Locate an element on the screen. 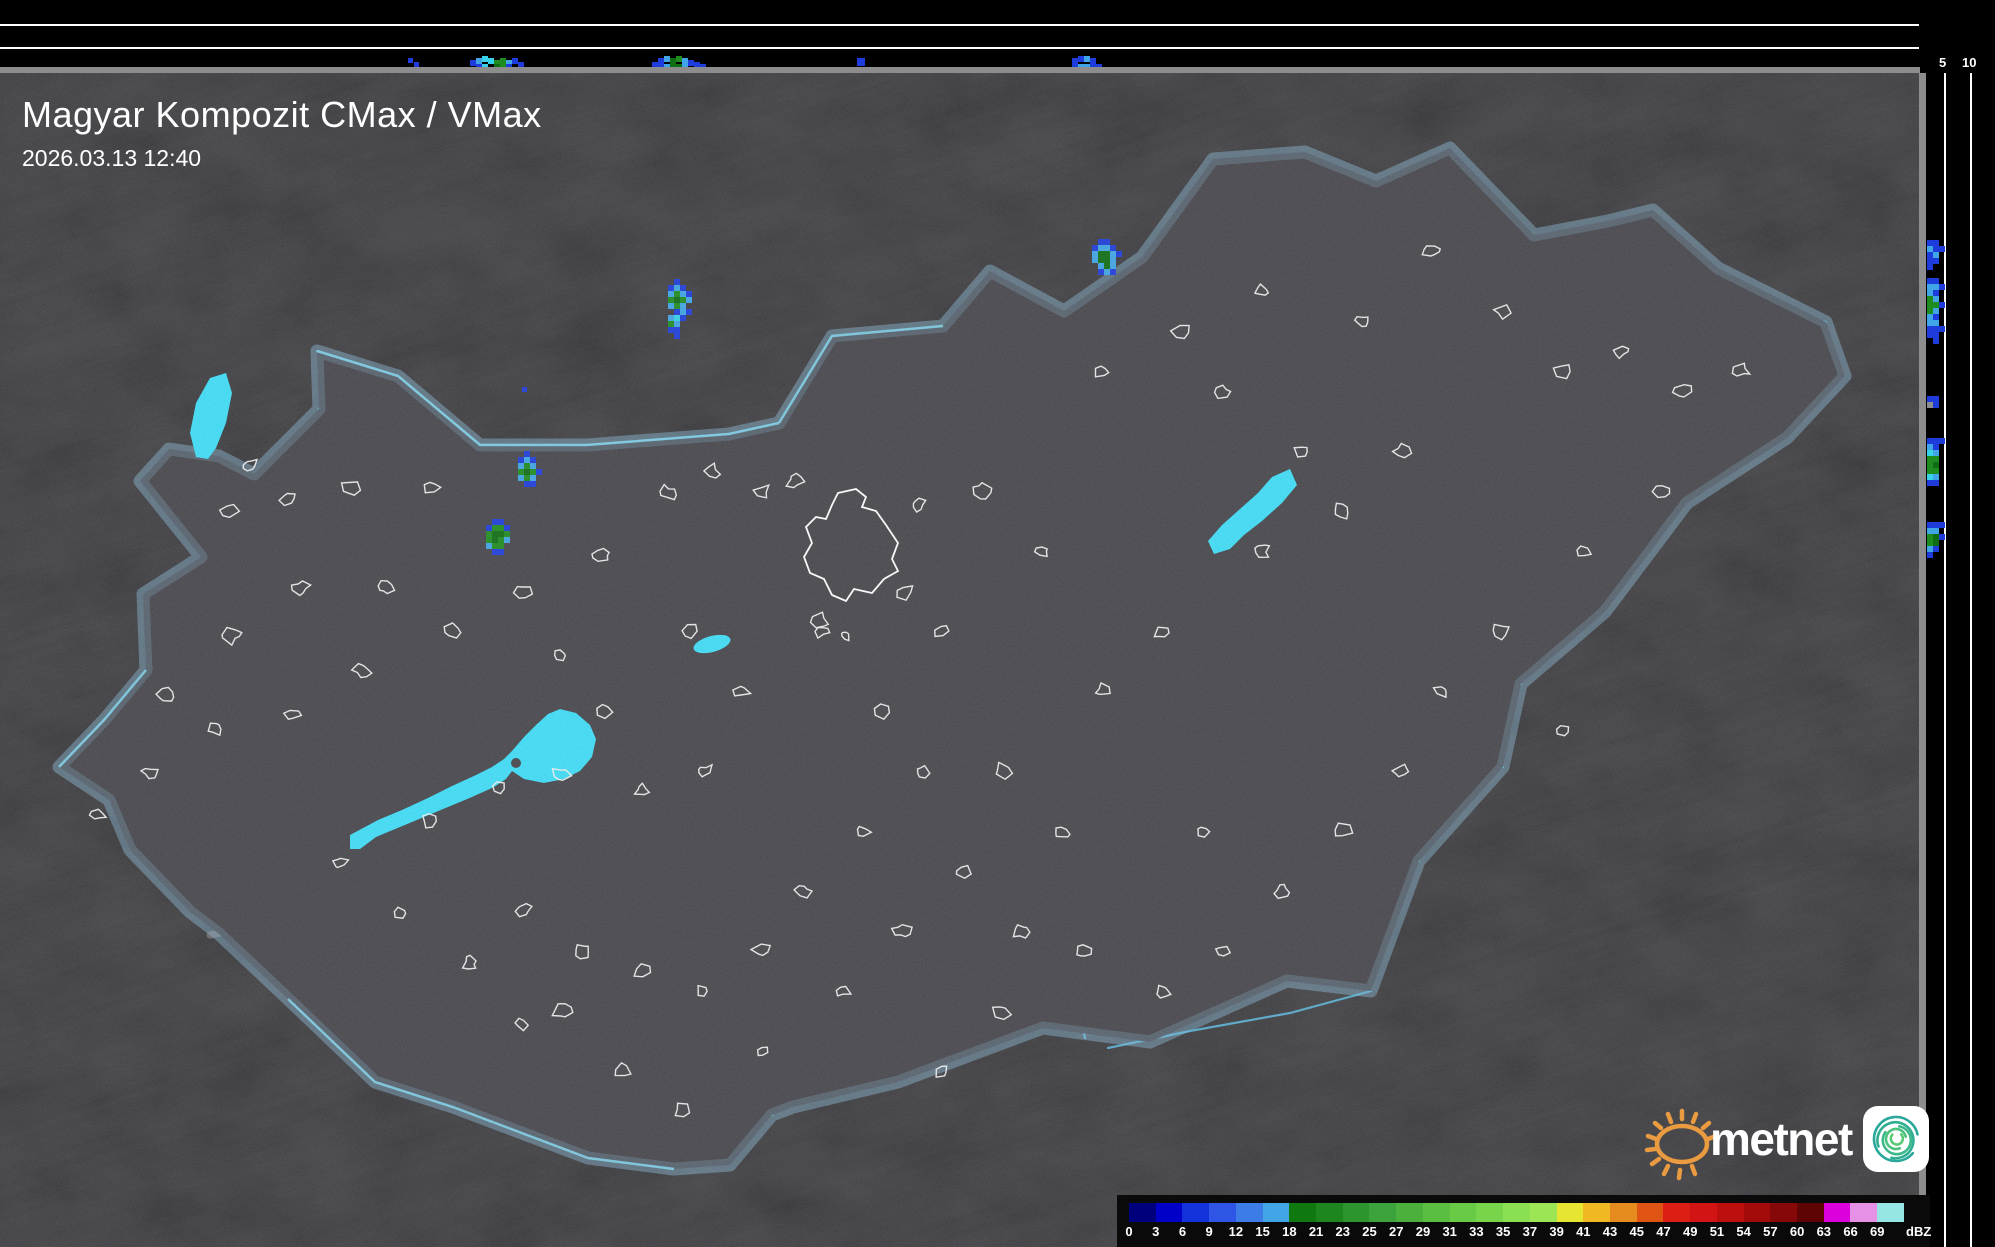  colorbar-tick: 39 is located at coordinates (1556, 1231).